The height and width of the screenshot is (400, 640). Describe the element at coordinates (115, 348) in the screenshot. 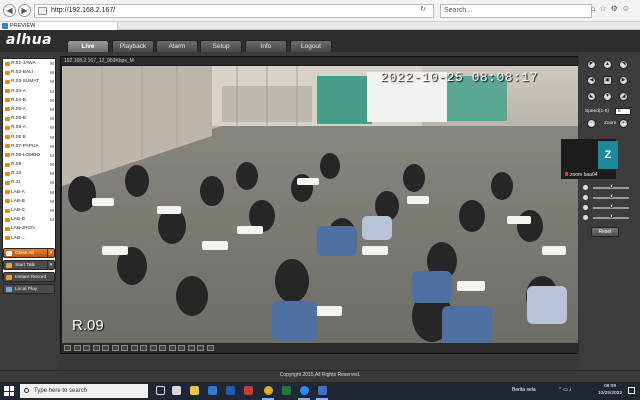

I see `split-9-icon` at that location.